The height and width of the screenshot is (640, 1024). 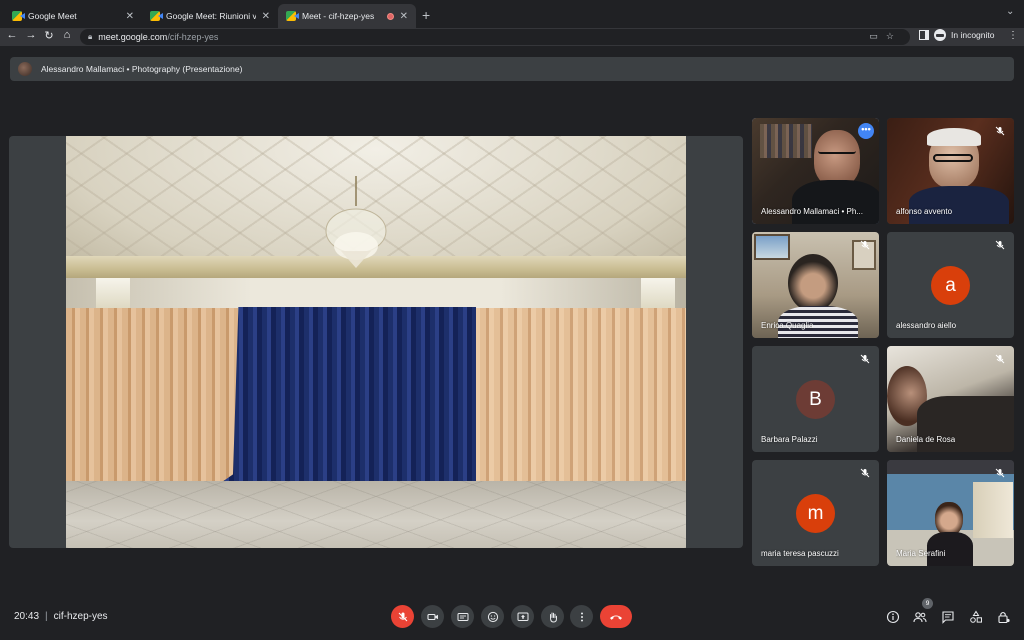 I want to click on raise-hand-button, so click(x=552, y=616).